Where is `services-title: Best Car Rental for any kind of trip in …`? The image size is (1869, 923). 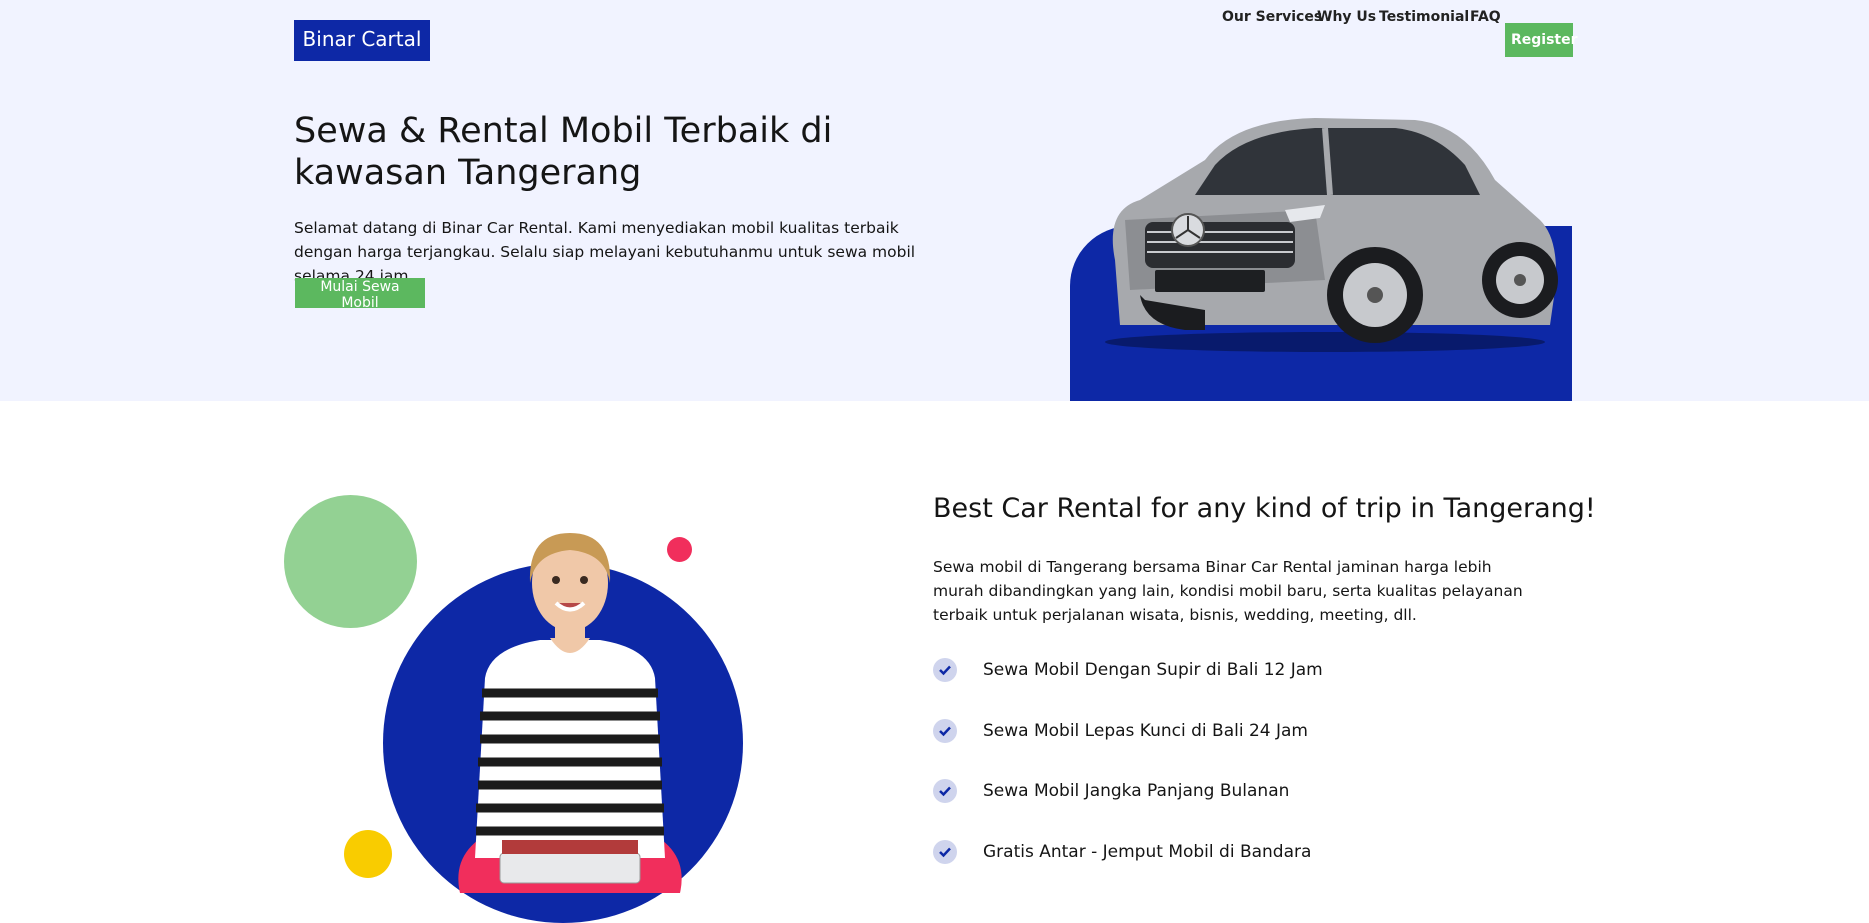
services-title: Best Car Rental for any kind of trip in … is located at coordinates (1264, 508).